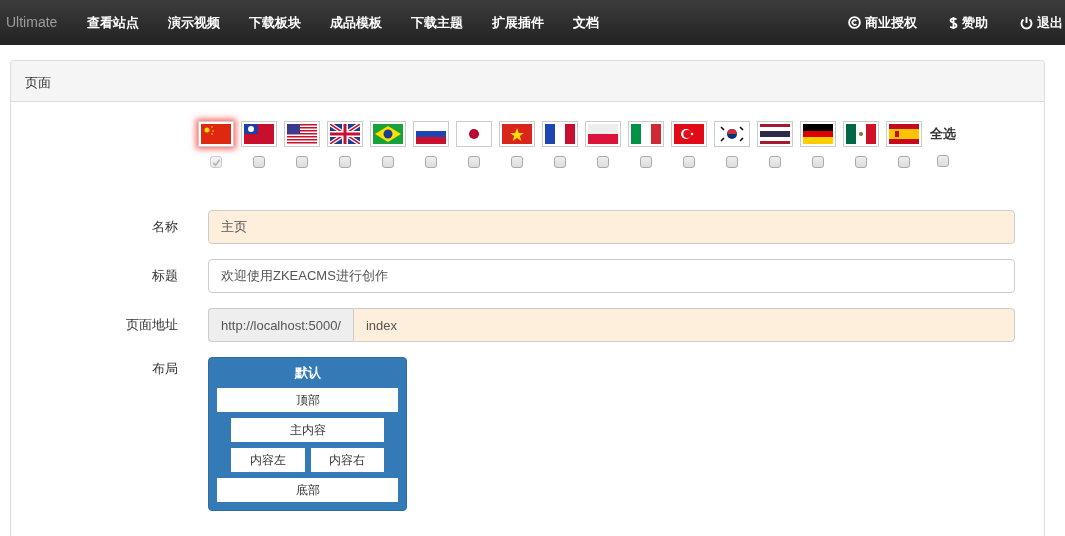  What do you see at coordinates (1026, 22) in the screenshot?
I see `power-icon` at bounding box center [1026, 22].